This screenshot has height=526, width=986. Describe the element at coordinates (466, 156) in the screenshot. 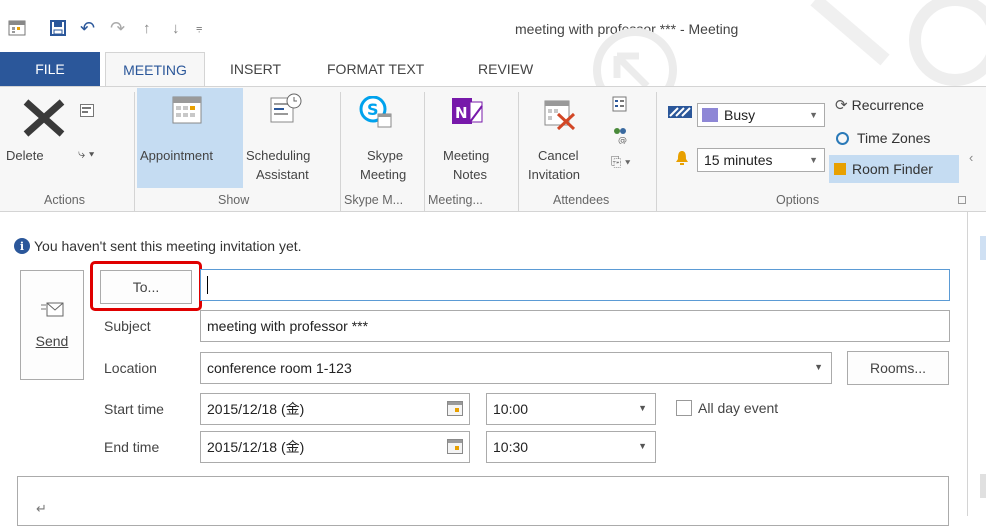

I see `meeting-notes-label-1: Meeting` at that location.